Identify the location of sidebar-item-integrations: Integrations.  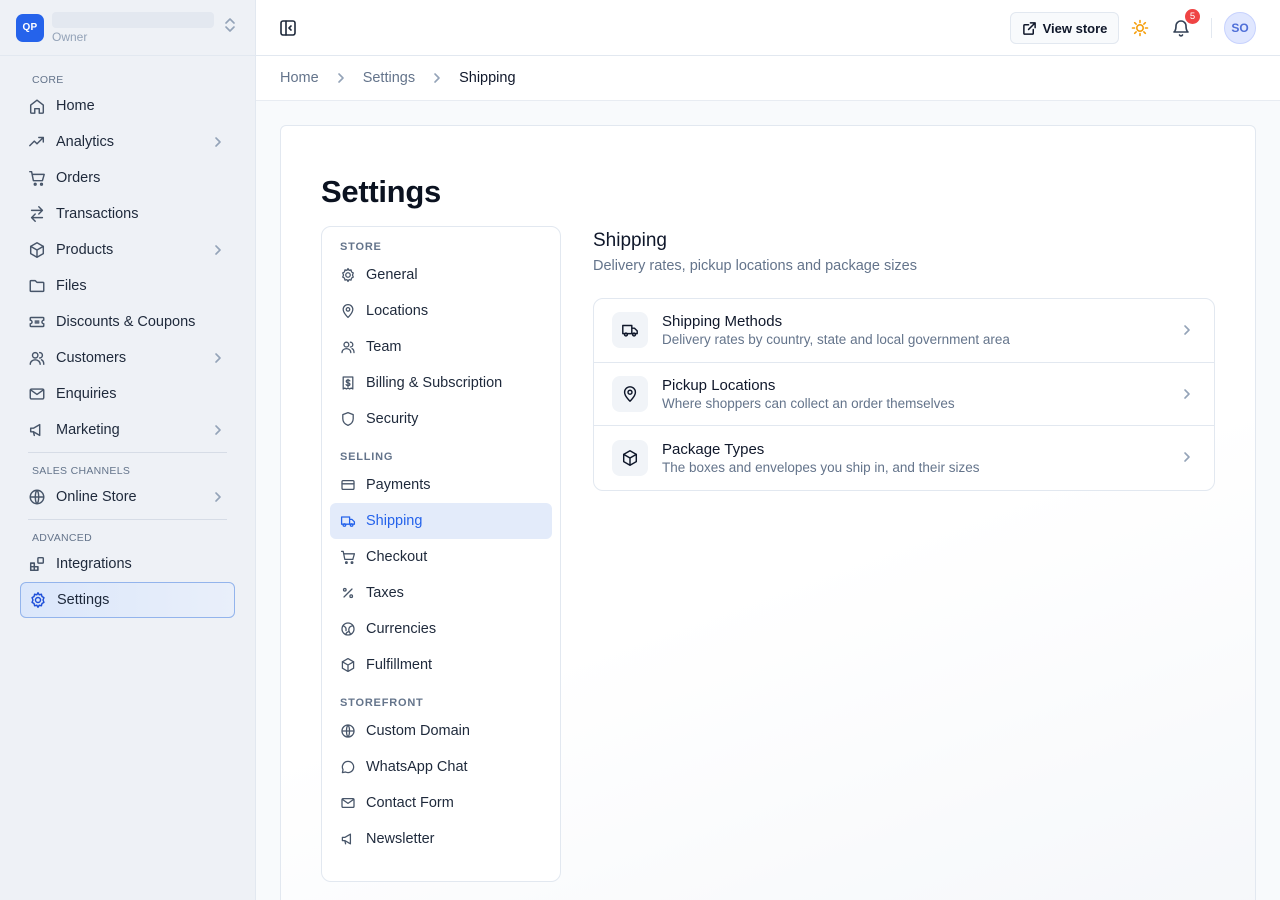
(127, 564).